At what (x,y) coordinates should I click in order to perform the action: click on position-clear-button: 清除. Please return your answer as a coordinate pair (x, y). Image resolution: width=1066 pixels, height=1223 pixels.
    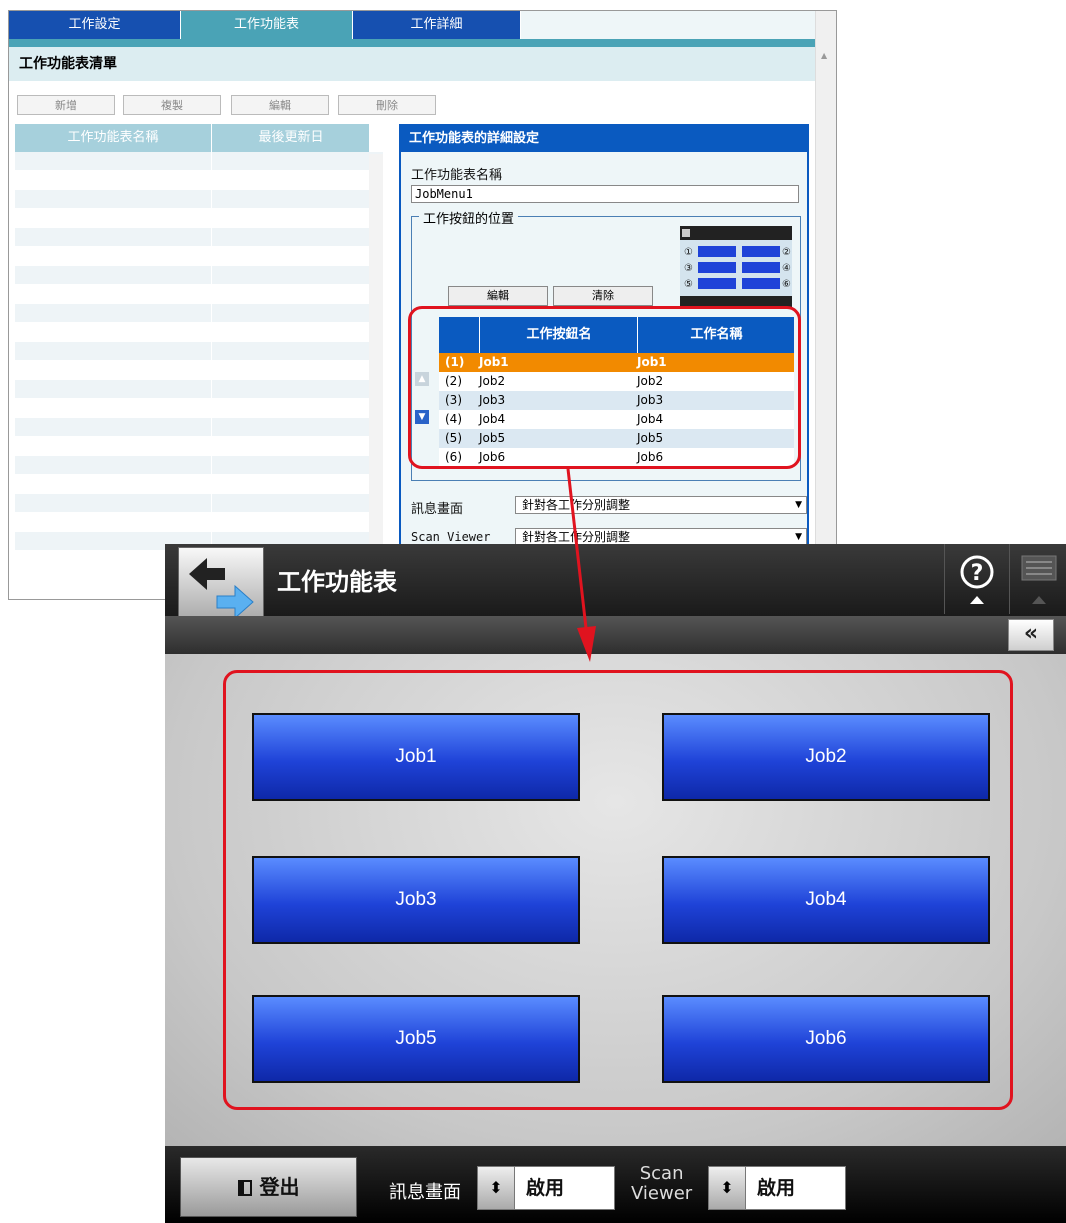
    Looking at the image, I should click on (603, 296).